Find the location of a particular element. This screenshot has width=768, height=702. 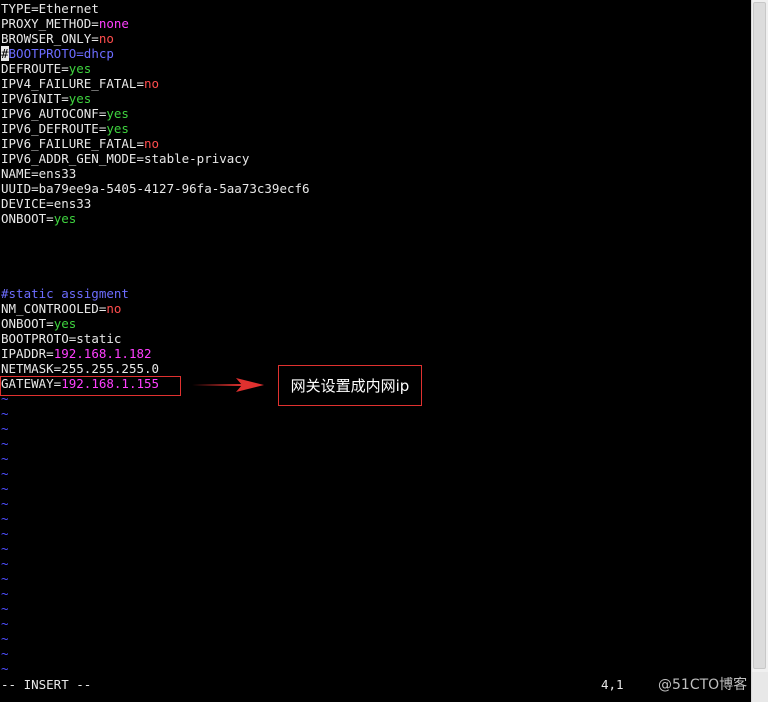

config-value: static is located at coordinates (99, 338).